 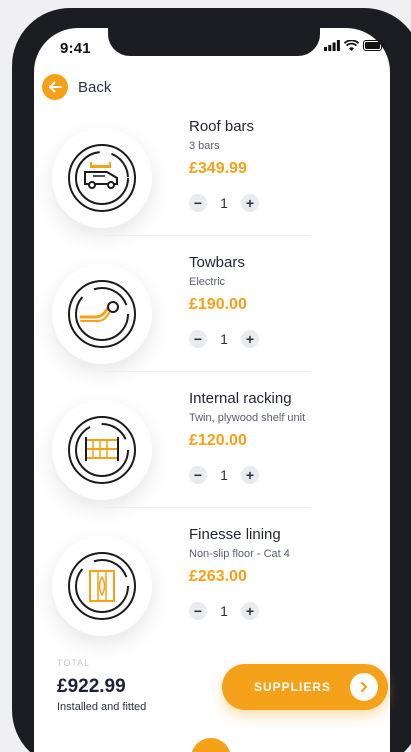 I want to click on item-subtitle: Electric, so click(x=207, y=282).